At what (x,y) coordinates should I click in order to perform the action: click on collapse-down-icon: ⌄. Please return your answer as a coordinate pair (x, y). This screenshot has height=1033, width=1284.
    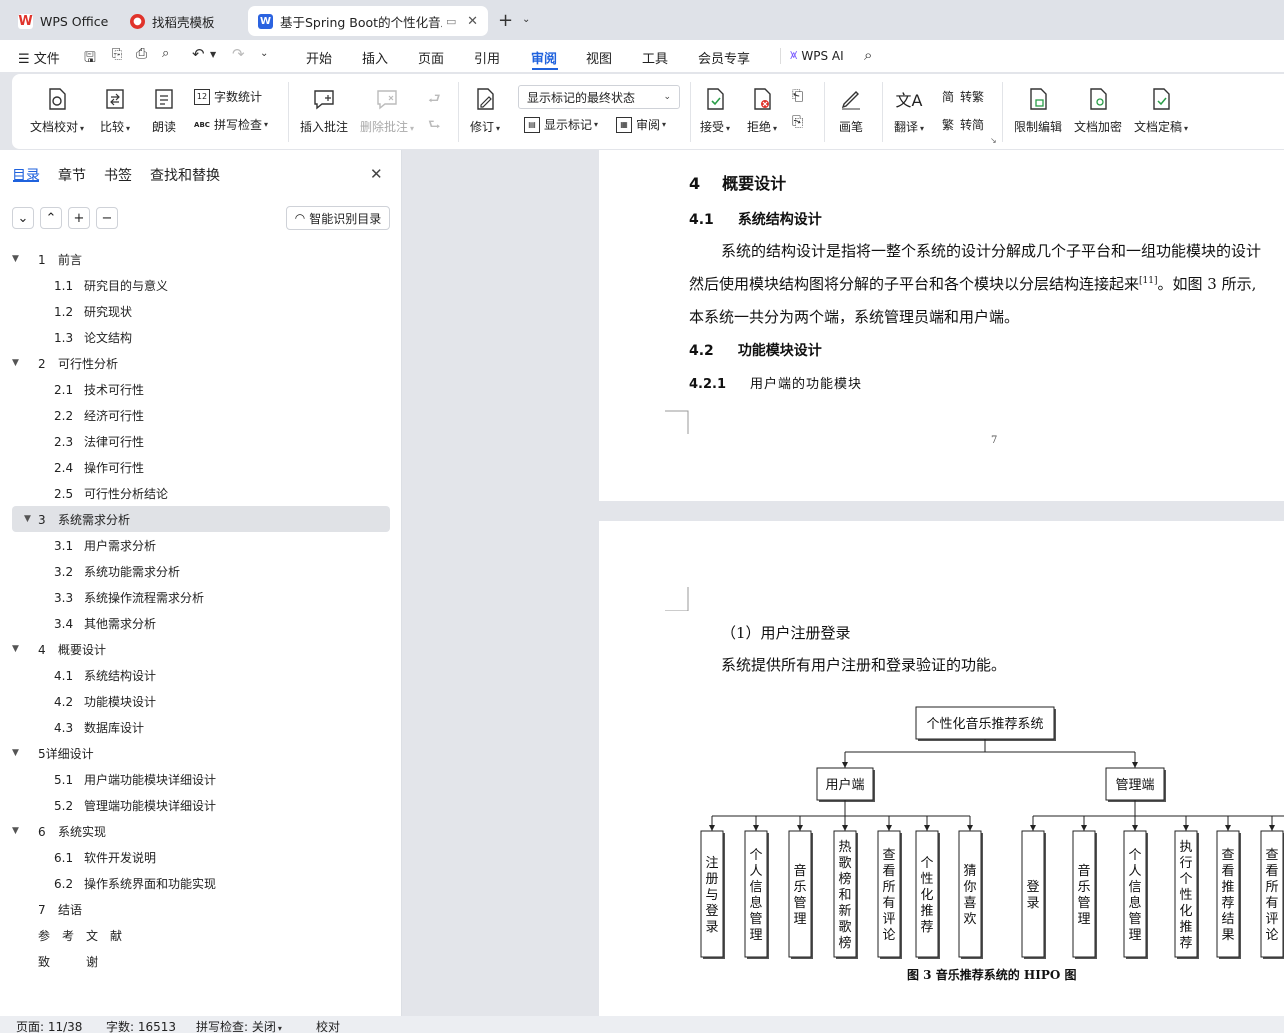
    Looking at the image, I should click on (23, 218).